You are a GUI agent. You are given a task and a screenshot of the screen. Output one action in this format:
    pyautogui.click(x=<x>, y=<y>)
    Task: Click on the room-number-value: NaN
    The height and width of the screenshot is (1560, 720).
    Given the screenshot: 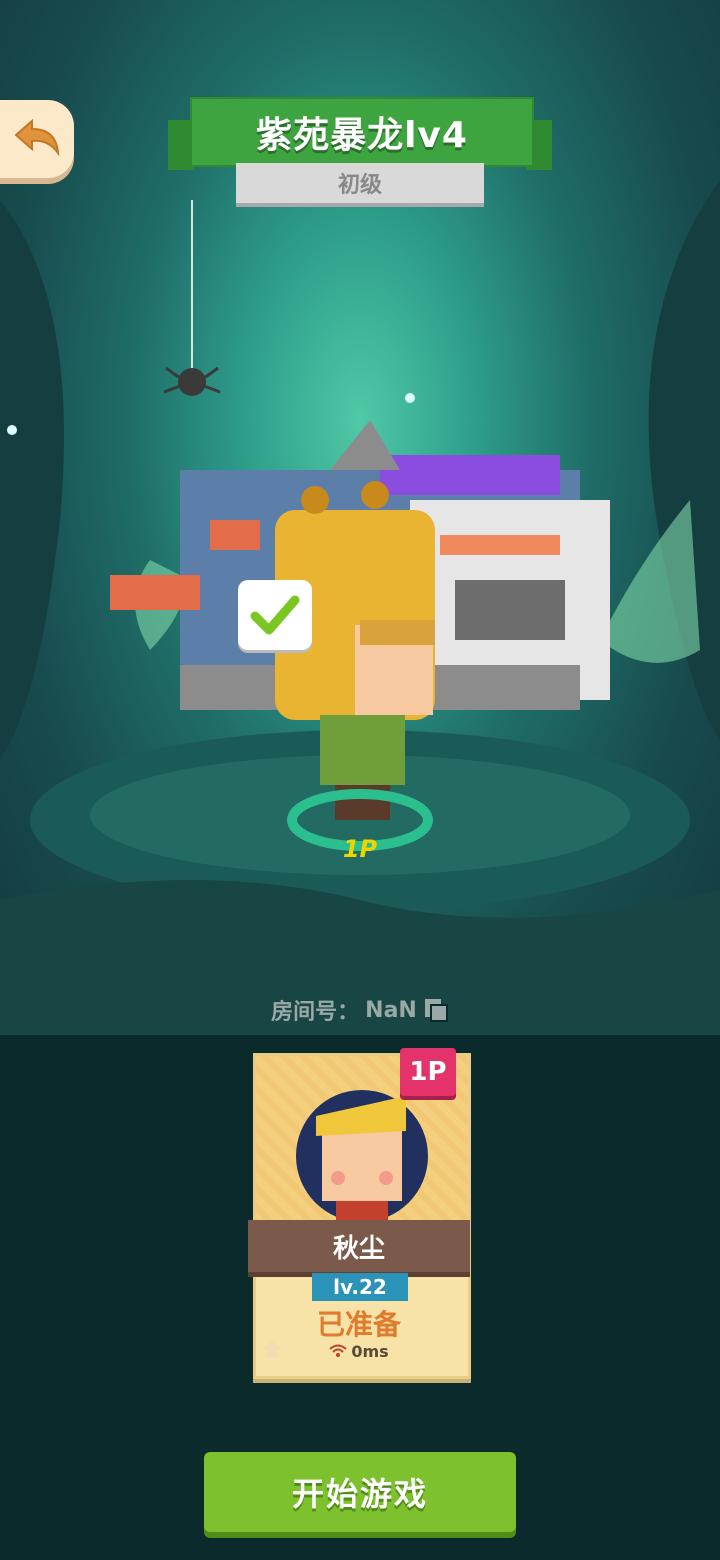 What is the action you would take?
    pyautogui.click(x=391, y=1010)
    